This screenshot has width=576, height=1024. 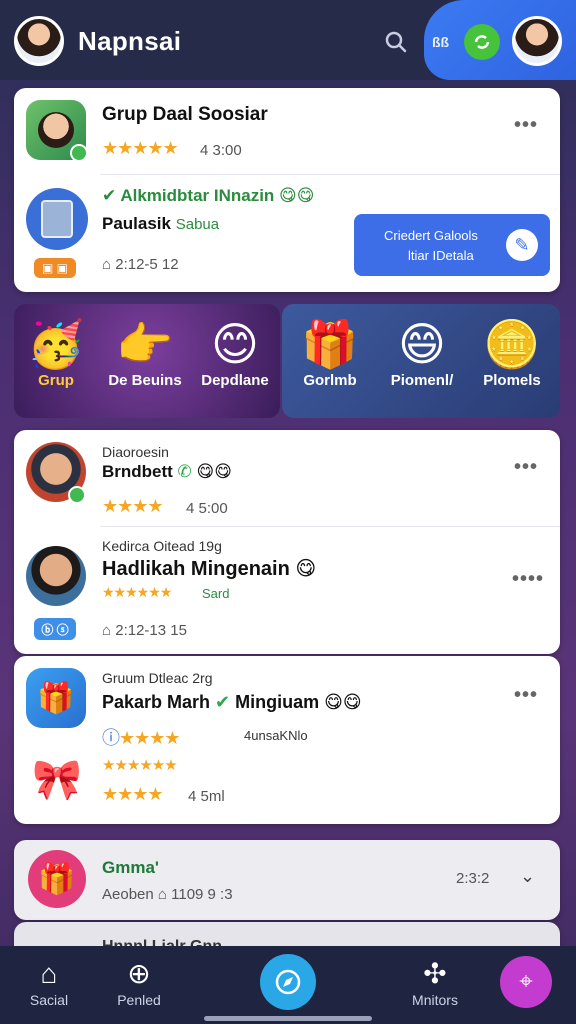 I want to click on refresh-icon, so click(x=482, y=42).